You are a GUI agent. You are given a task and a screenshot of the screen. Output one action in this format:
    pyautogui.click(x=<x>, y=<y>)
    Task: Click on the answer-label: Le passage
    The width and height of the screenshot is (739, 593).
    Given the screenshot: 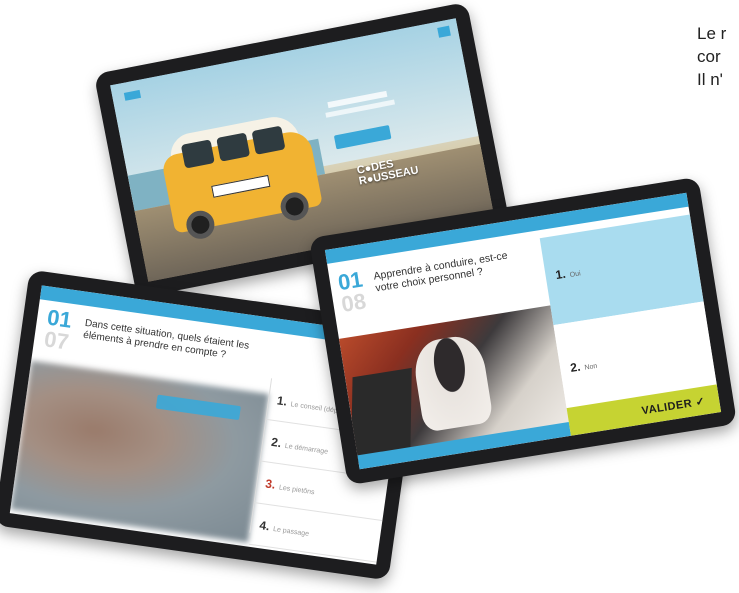 What is the action you would take?
    pyautogui.click(x=291, y=531)
    